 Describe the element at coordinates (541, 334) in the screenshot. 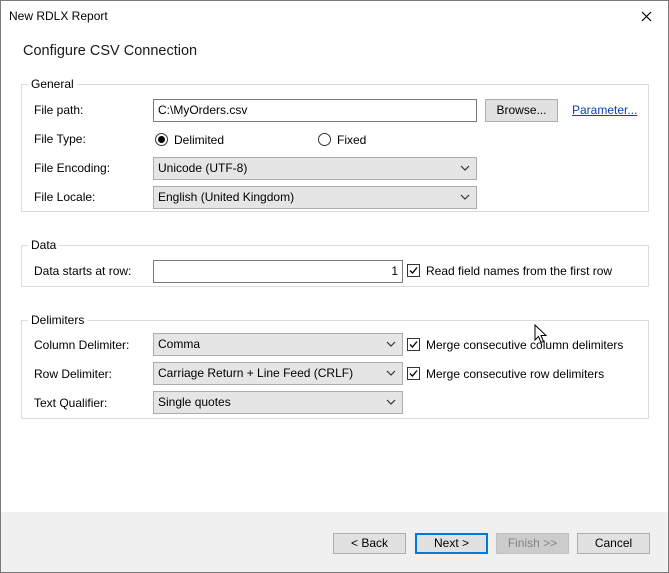

I see `mouse-cursor-icon` at that location.